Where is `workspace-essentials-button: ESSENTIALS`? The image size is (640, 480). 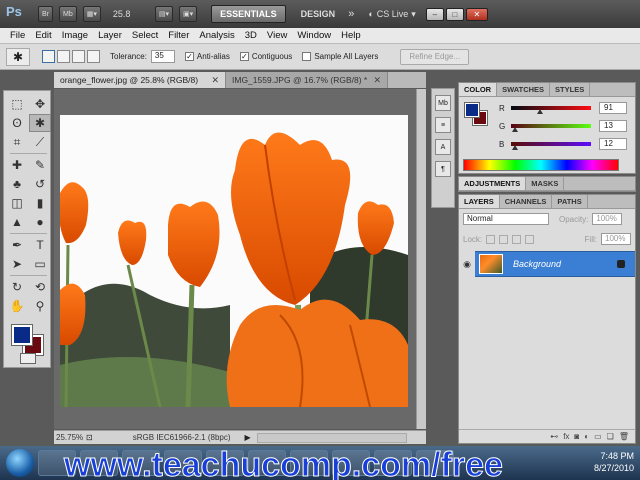 workspace-essentials-button: ESSENTIALS is located at coordinates (248, 14).